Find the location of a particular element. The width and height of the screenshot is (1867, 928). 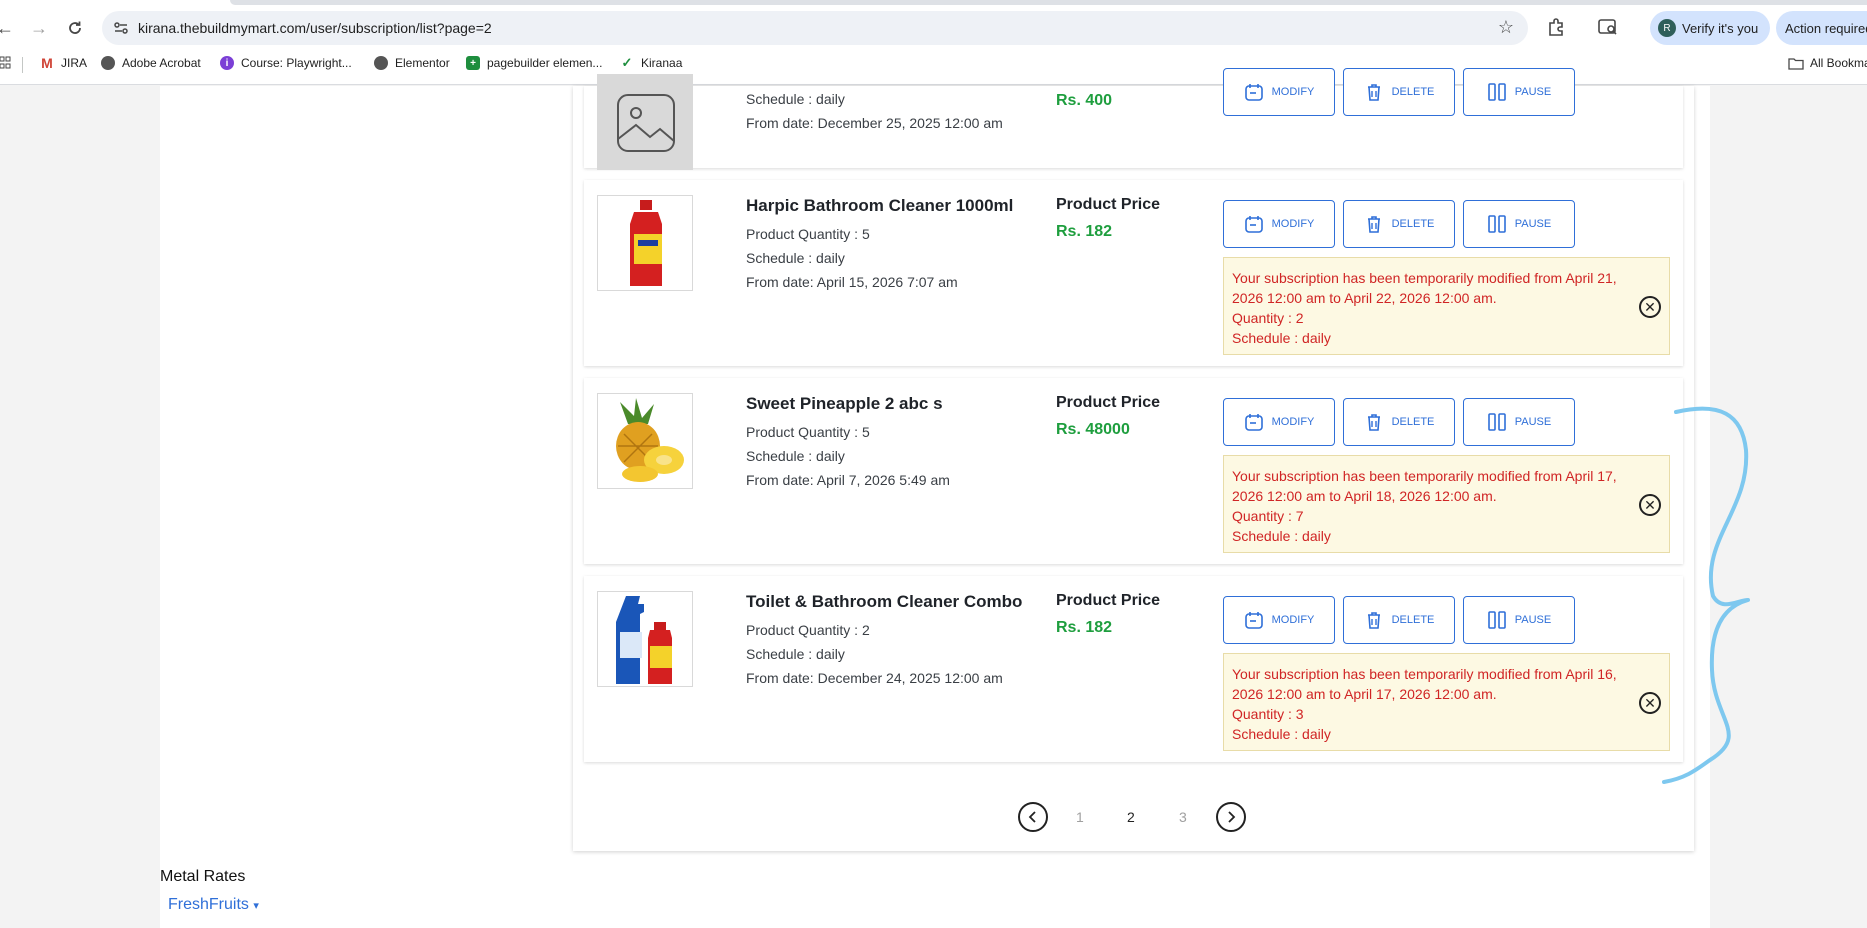

apps-grid-icon is located at coordinates (6, 63).